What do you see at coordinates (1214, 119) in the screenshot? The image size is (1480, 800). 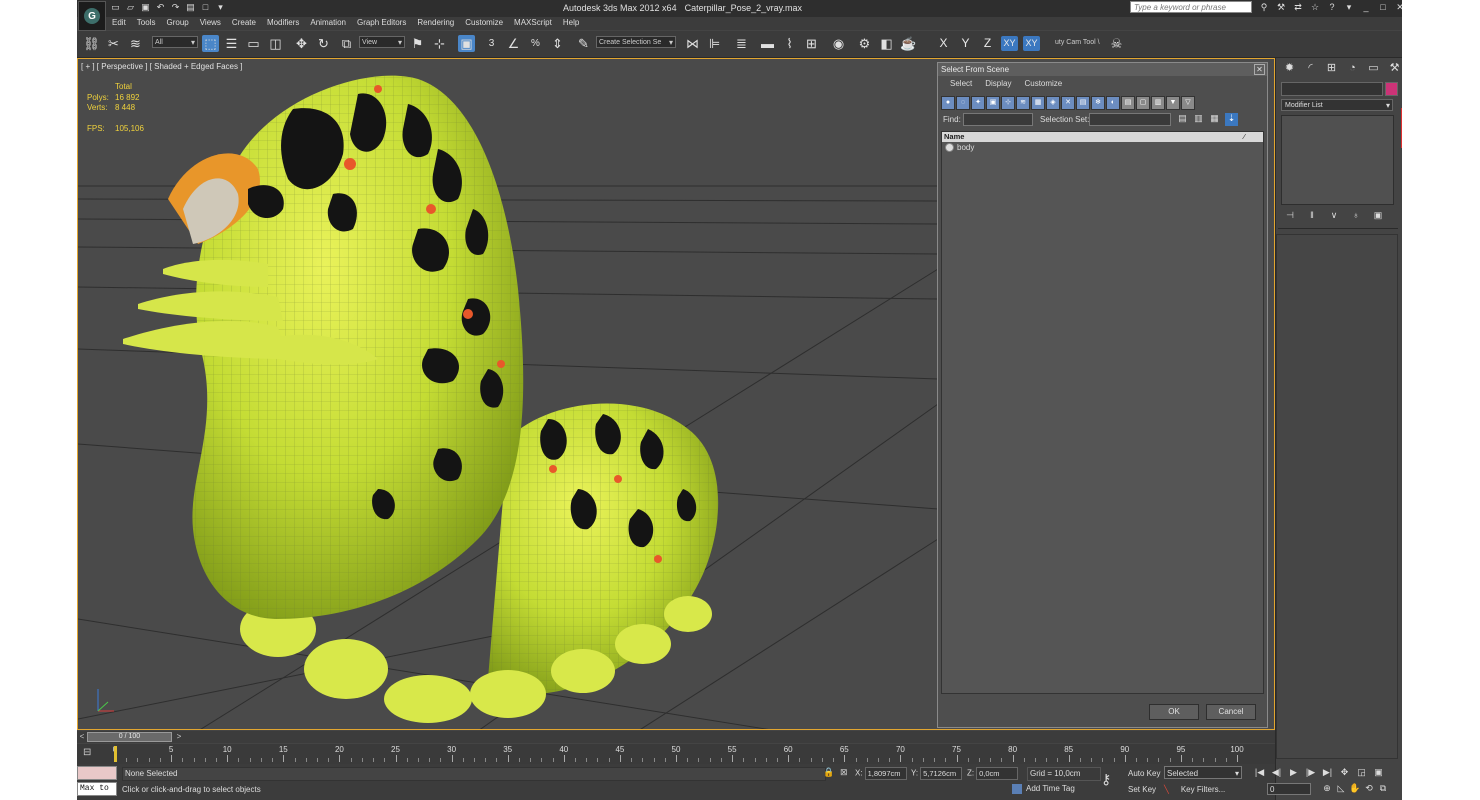 I see `select-invert-icon: ▦` at bounding box center [1214, 119].